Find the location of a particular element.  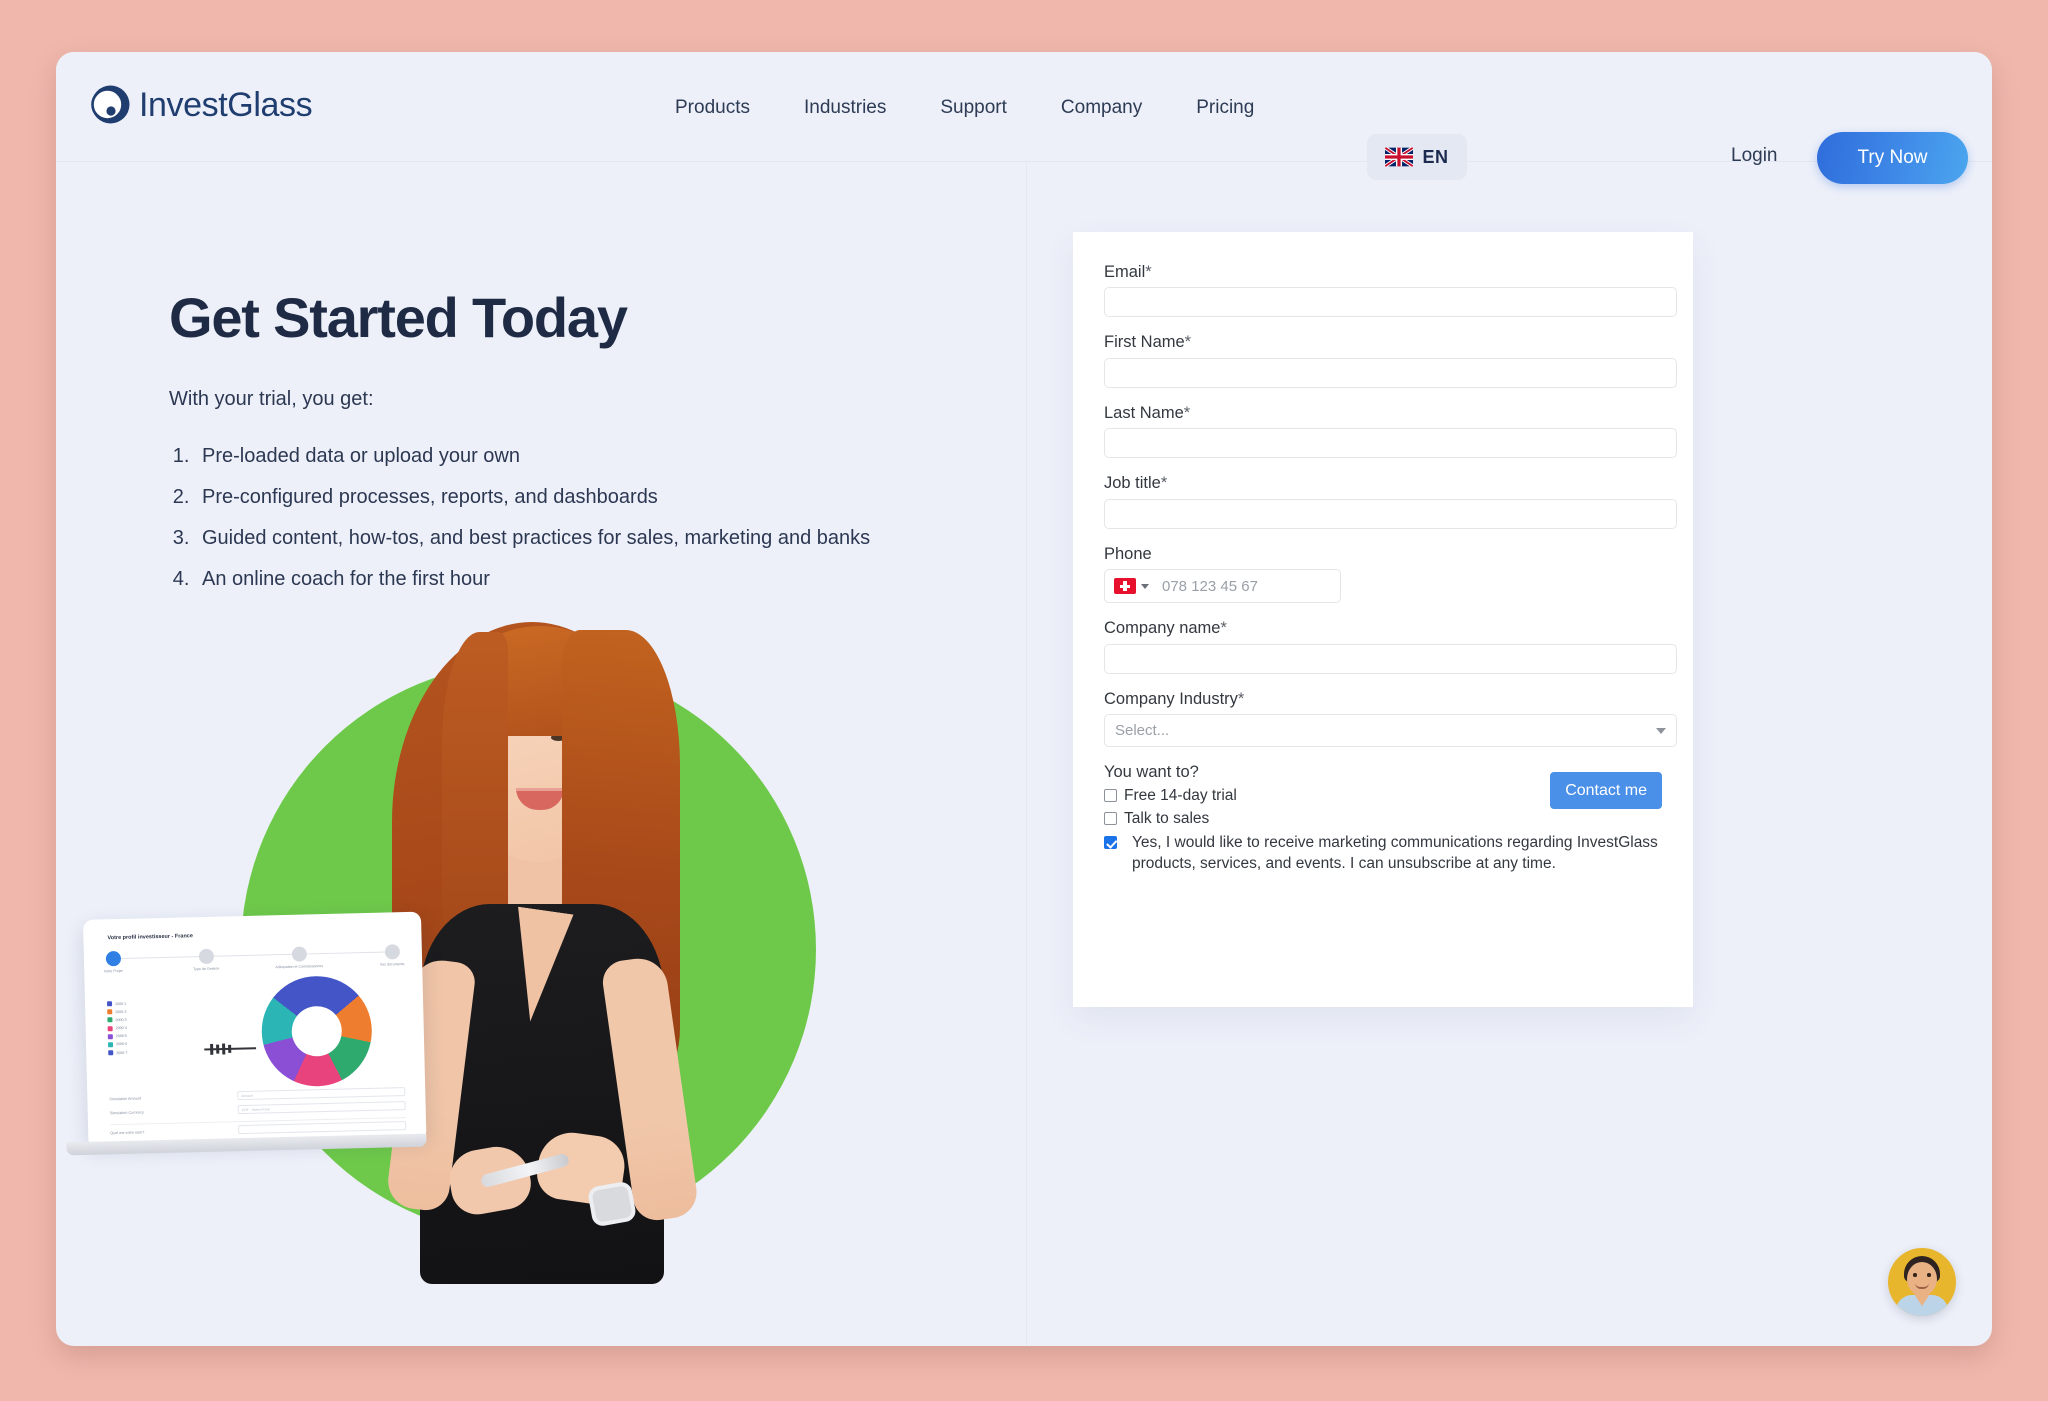

switzerland-flag-icon is located at coordinates (1125, 586).